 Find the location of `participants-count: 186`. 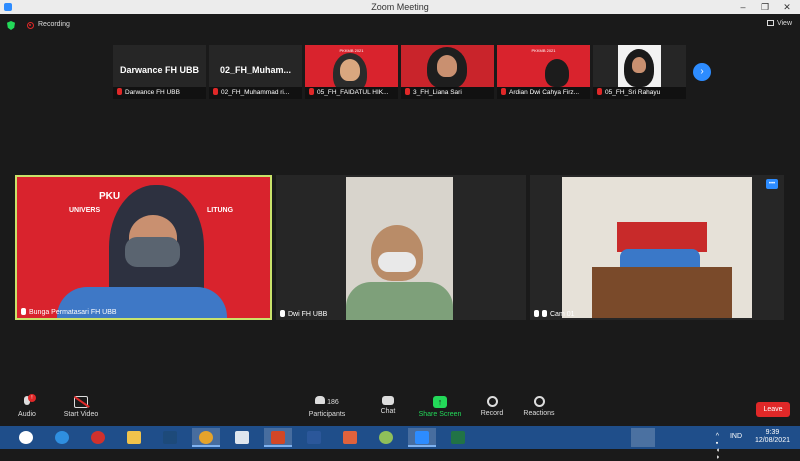

participants-count: 186 is located at coordinates (333, 402).